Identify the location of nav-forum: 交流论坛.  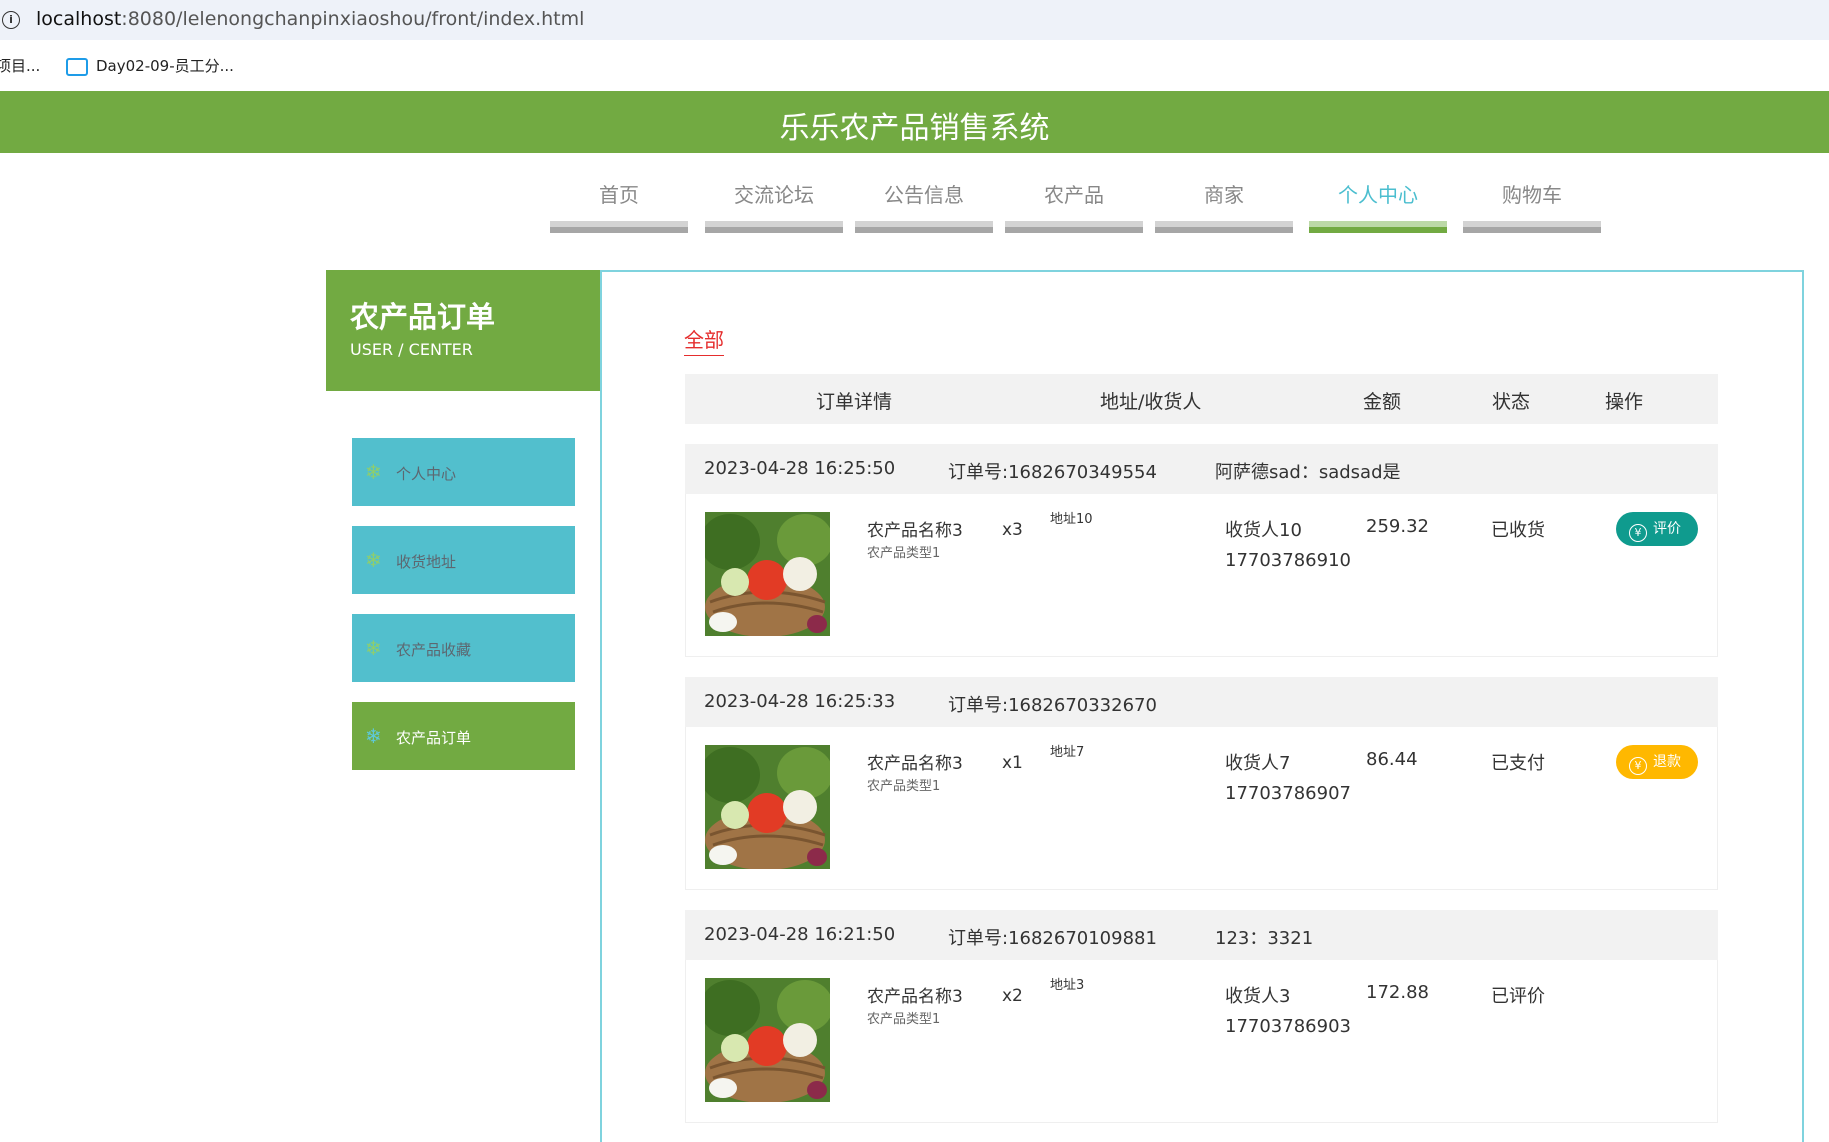
(774, 206).